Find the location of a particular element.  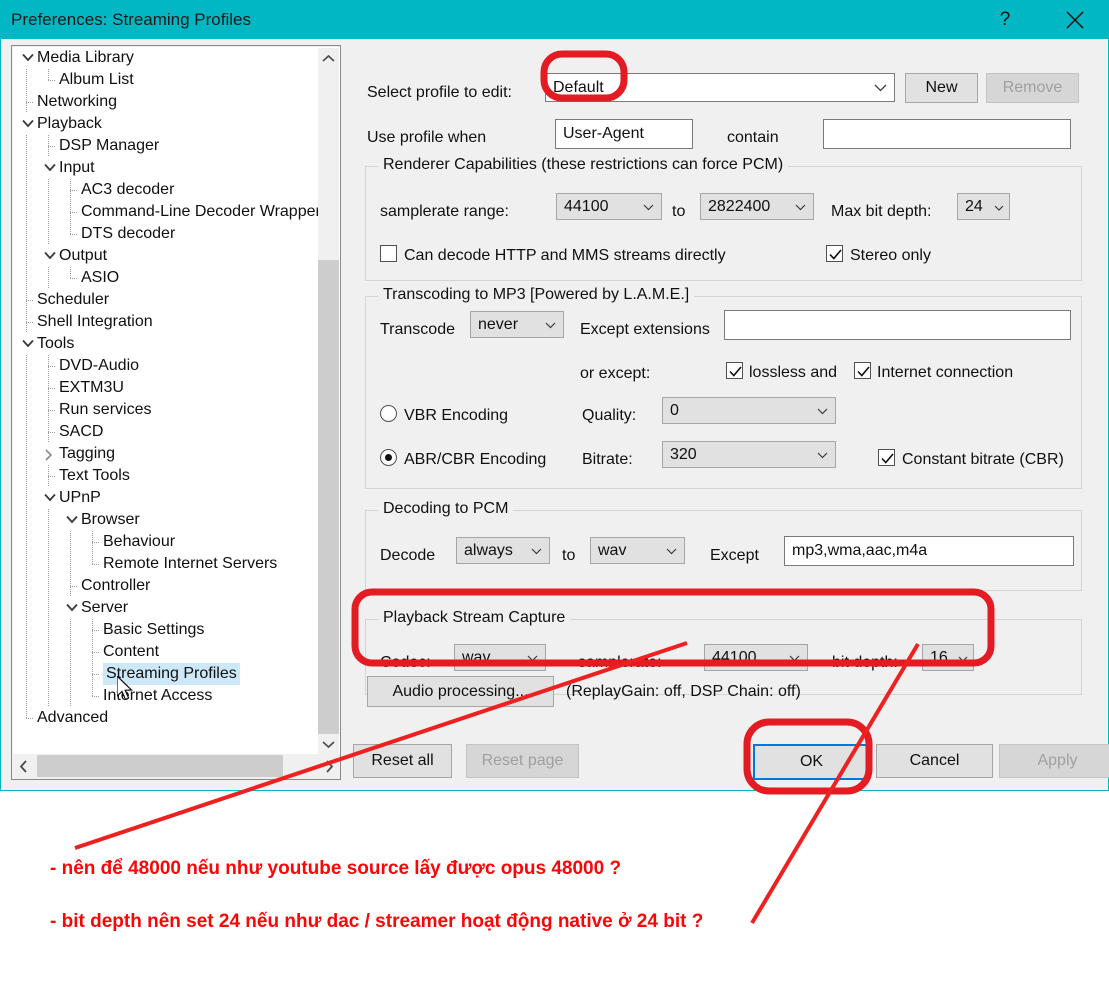

tree-item: EXTM3U is located at coordinates (166, 388).